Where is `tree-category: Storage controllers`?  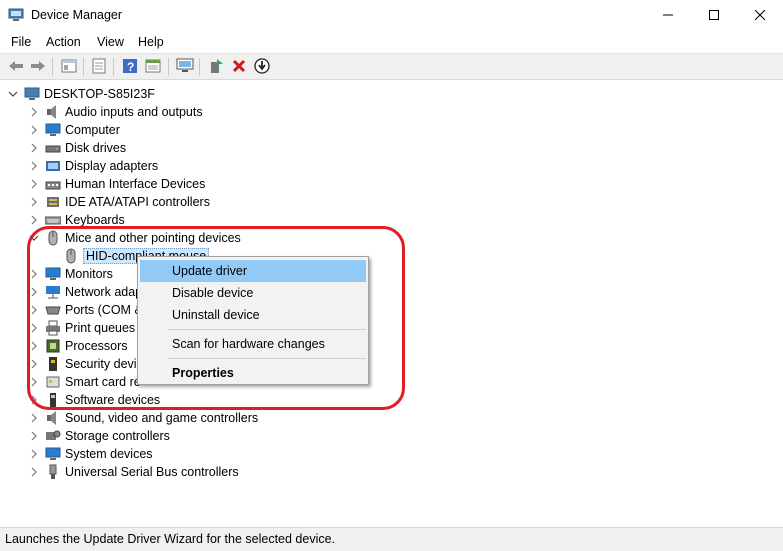
tree-category: Storage controllers is located at coordinates (98, 436).